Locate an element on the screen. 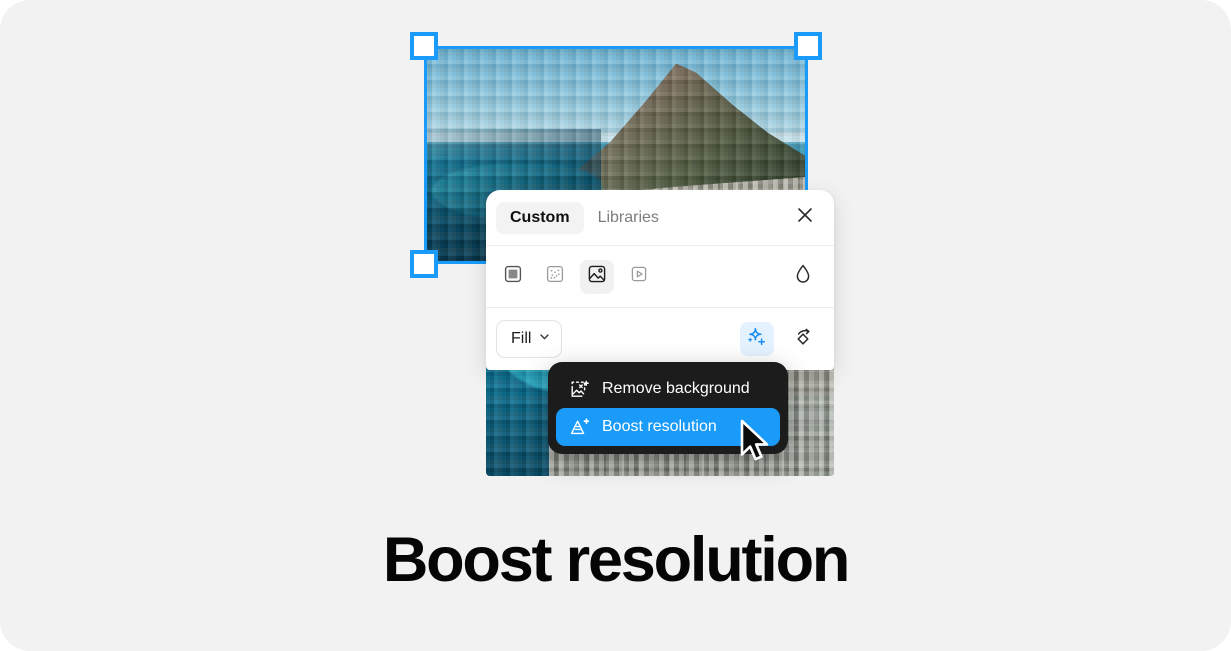 This screenshot has width=1231, height=651. tab-custom: Custom is located at coordinates (540, 217).